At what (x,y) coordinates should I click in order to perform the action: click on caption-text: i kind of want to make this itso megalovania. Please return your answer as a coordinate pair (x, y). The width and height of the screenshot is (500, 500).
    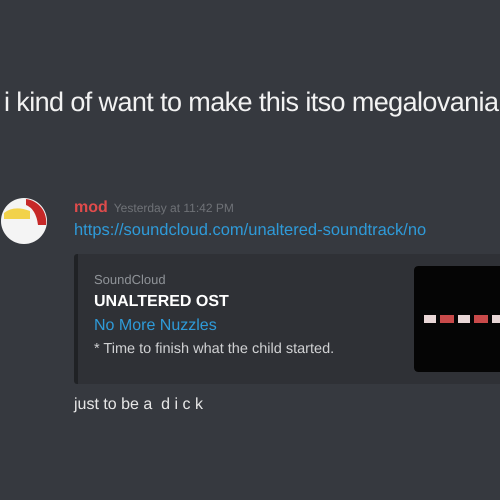
    Looking at the image, I should click on (251, 102).